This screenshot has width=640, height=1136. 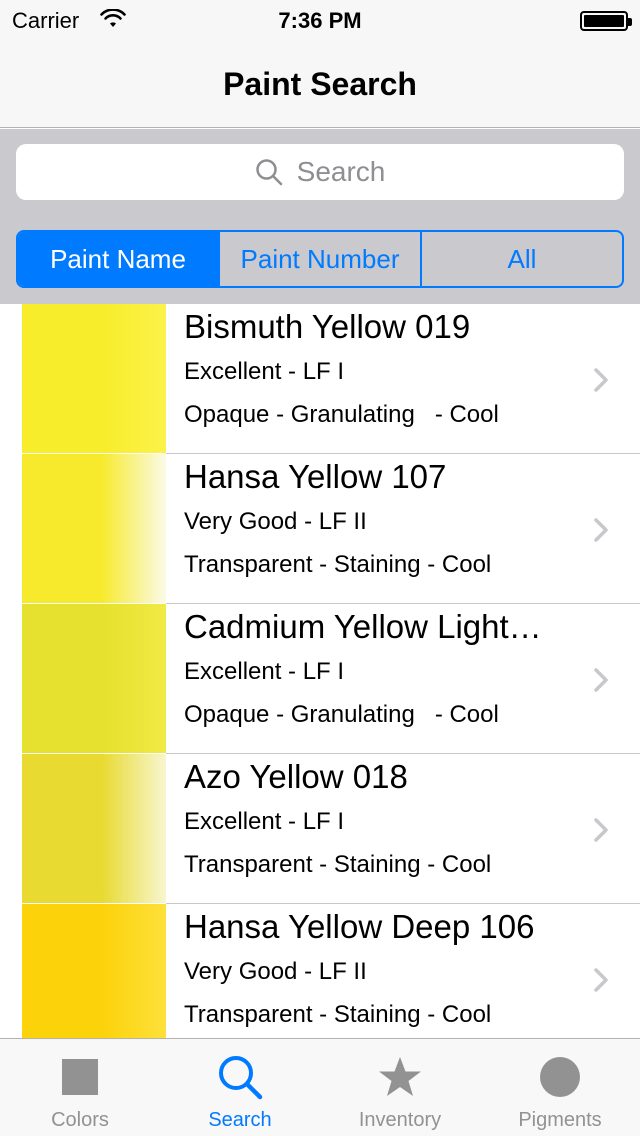 I want to click on search-icon, so click(x=241, y=1078).